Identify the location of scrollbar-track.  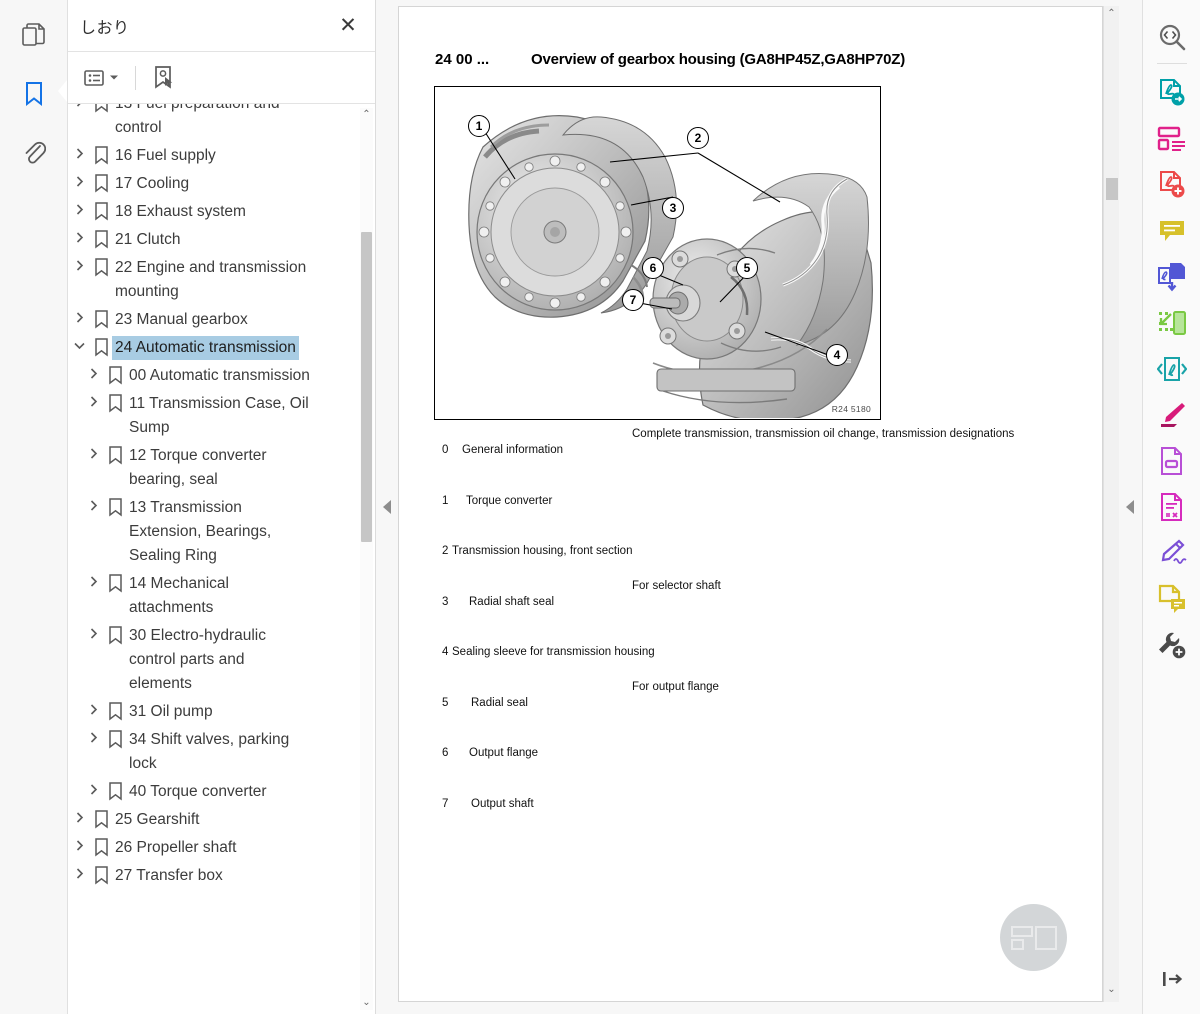
(366, 559).